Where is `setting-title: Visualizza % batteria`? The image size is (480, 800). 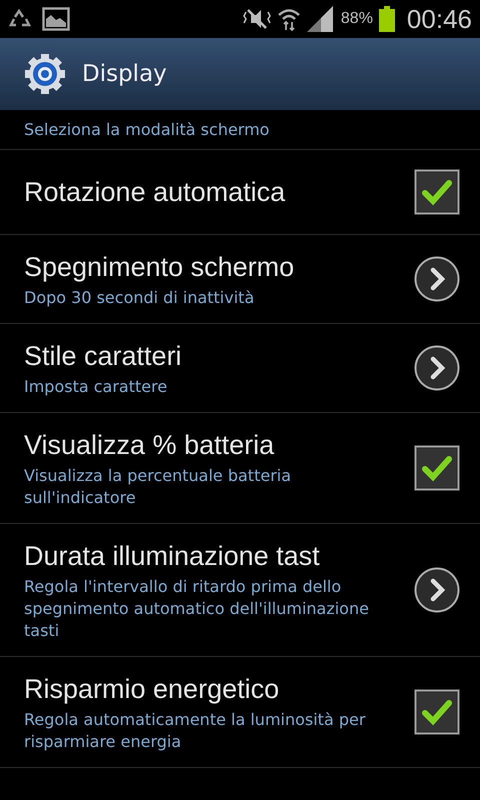
setting-title: Visualizza % batteria is located at coordinates (150, 445).